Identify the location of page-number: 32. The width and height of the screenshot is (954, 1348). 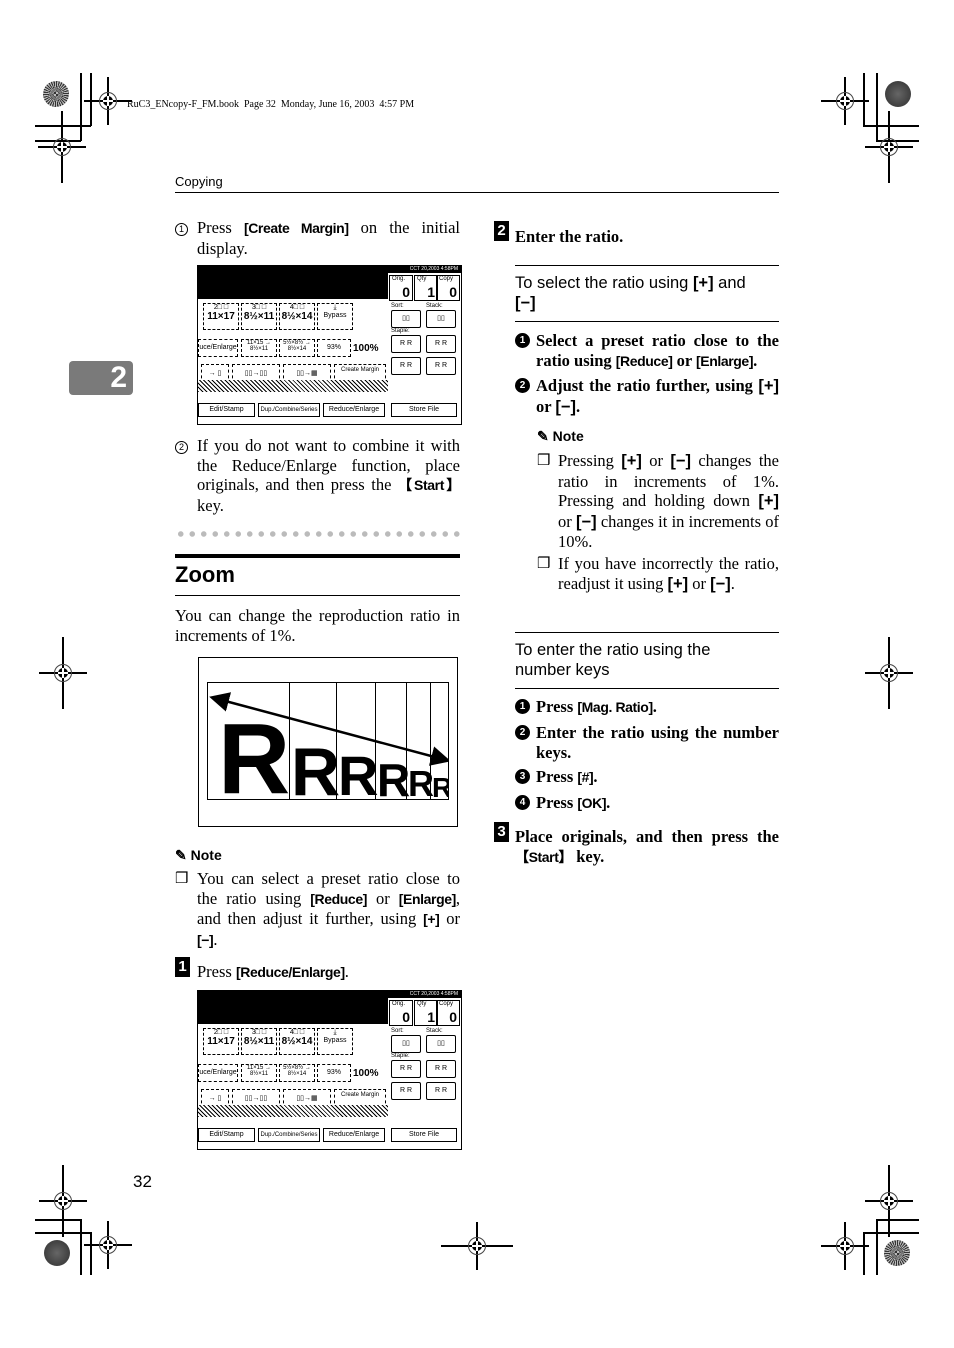
(142, 1181).